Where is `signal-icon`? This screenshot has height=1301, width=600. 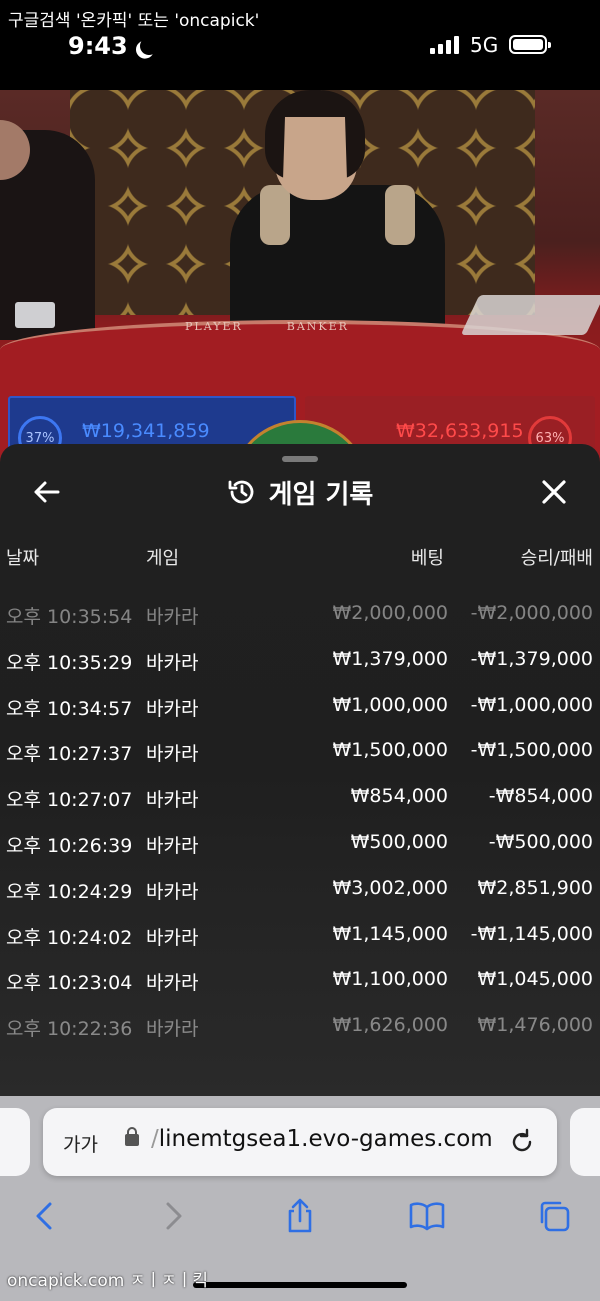 signal-icon is located at coordinates (444, 44).